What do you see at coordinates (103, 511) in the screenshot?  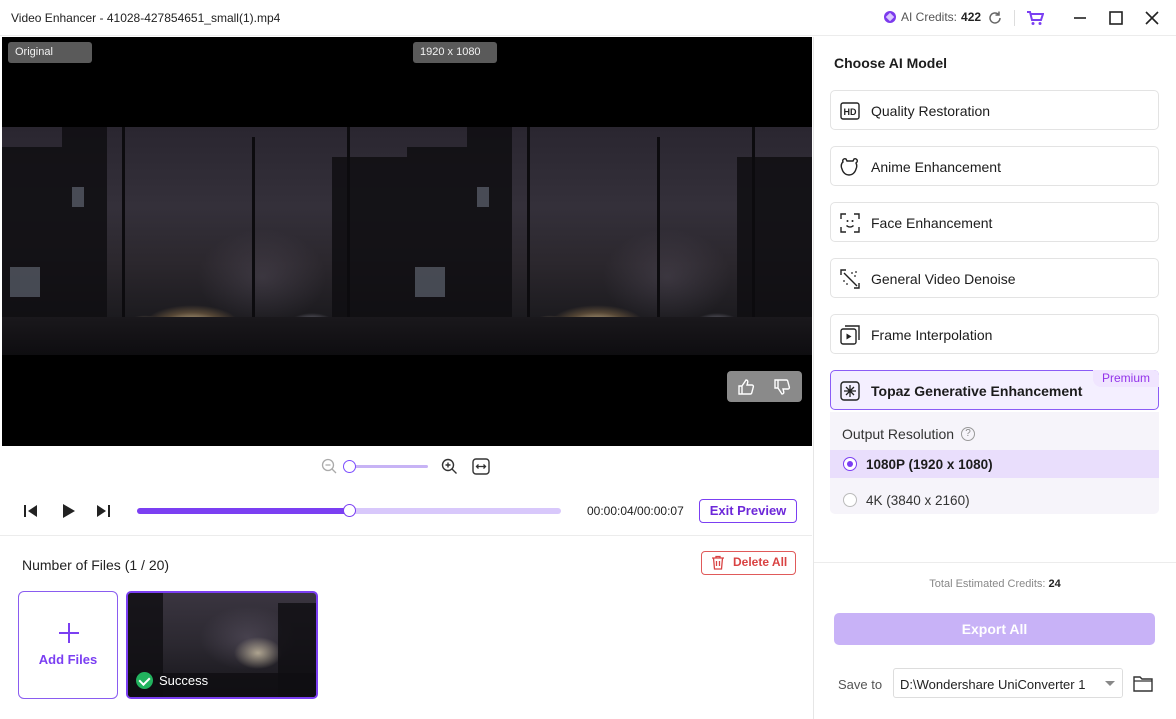 I see `next-frame-button` at bounding box center [103, 511].